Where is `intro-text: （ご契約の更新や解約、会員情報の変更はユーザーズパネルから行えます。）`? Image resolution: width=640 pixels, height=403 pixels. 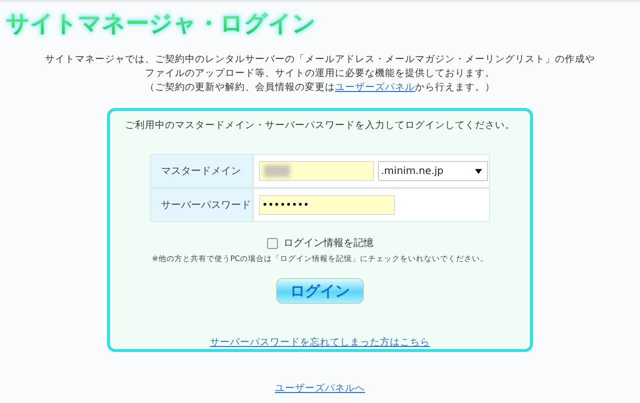 intro-text: （ご契約の更新や解約、会員情報の変更はユーザーズパネルから行えます。） is located at coordinates (320, 88).